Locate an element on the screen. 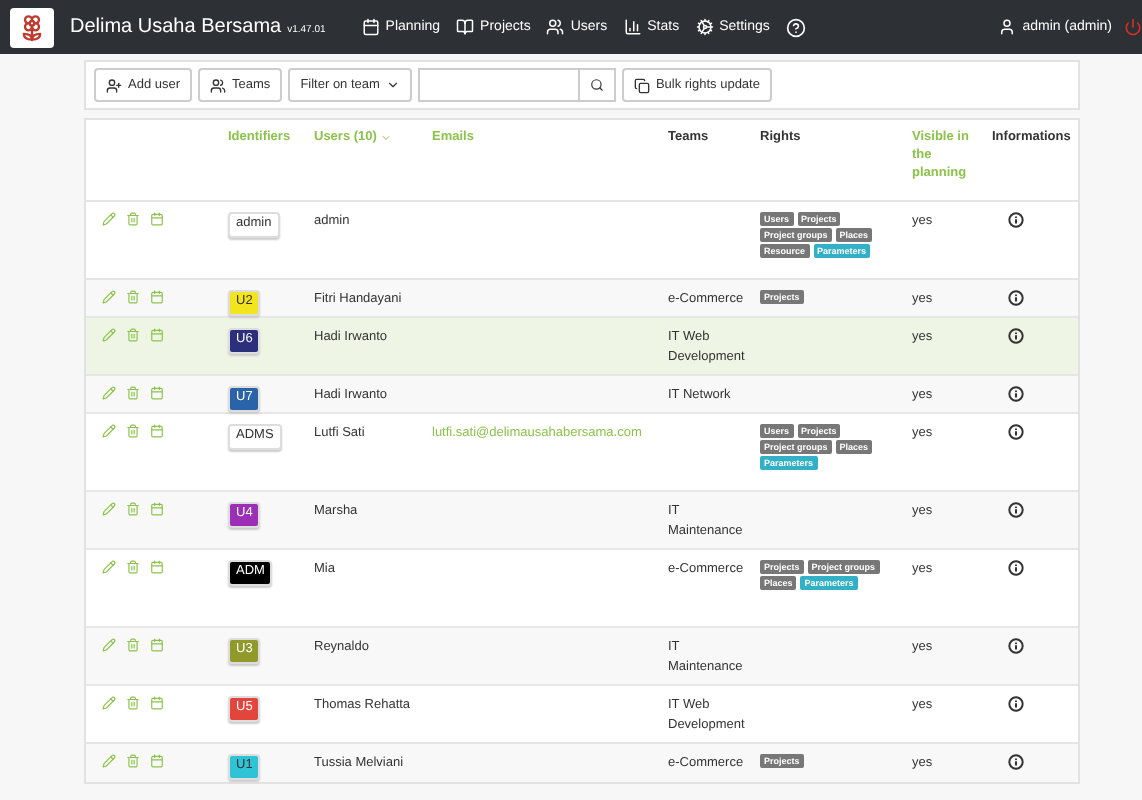  search-icon is located at coordinates (596, 85).